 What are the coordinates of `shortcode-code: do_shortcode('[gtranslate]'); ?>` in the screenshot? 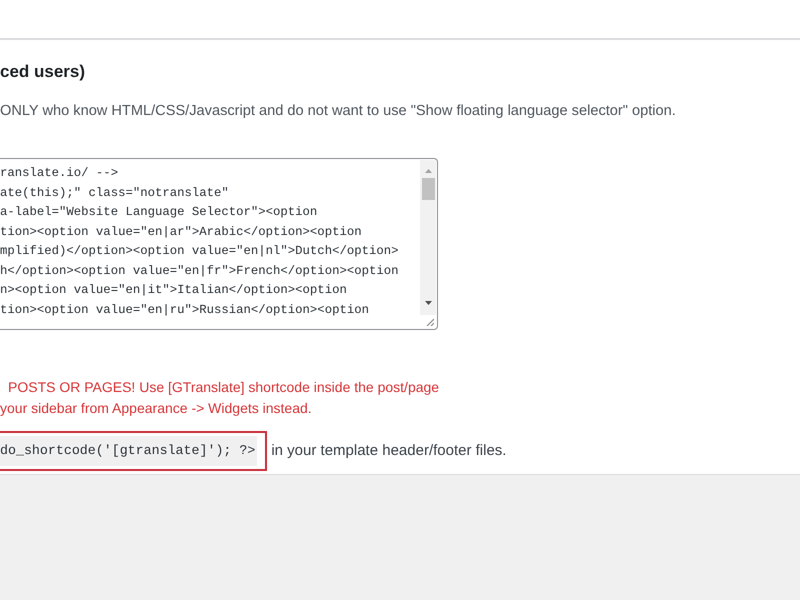 It's located at (129, 451).